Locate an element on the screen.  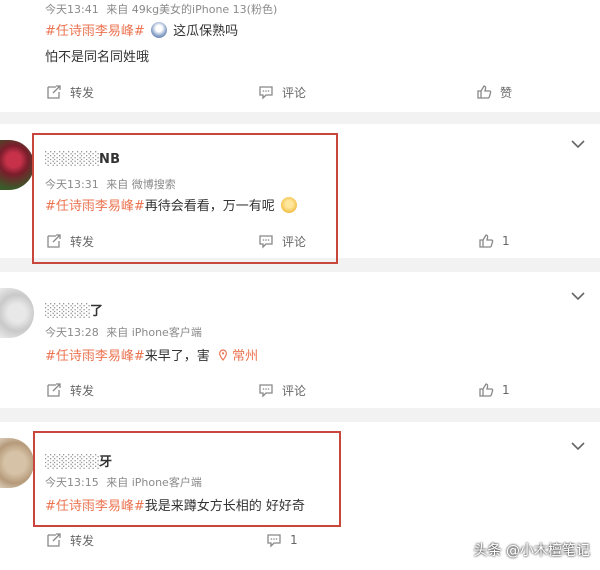
comment-body: 来早了，害 is located at coordinates (177, 356).